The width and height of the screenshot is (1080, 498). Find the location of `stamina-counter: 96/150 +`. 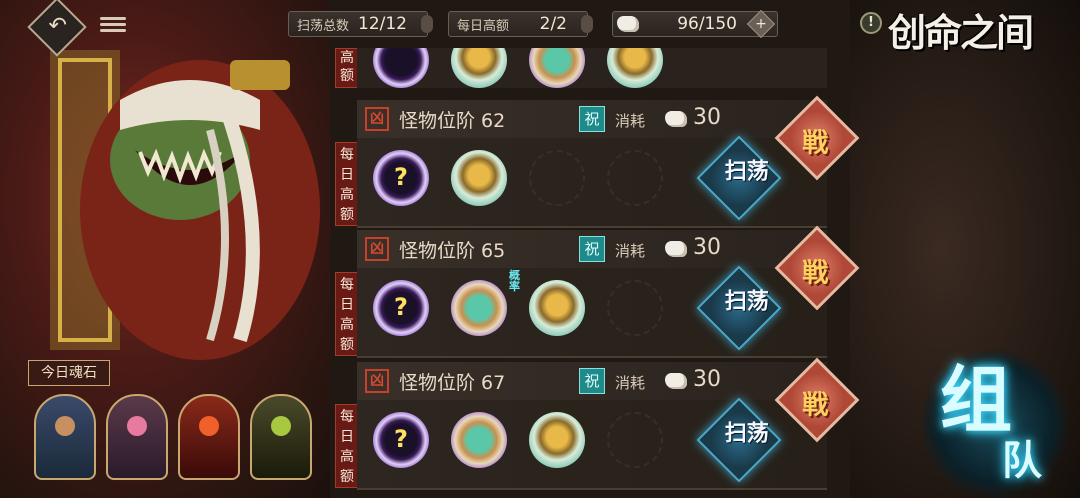

stamina-counter: 96/150 + is located at coordinates (695, 24).